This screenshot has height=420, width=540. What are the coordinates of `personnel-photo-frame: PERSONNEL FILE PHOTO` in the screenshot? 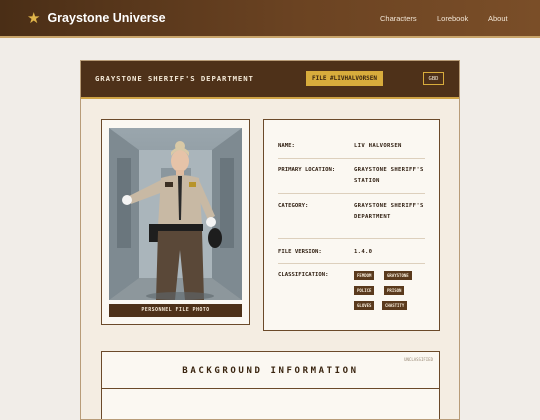 It's located at (175, 222).